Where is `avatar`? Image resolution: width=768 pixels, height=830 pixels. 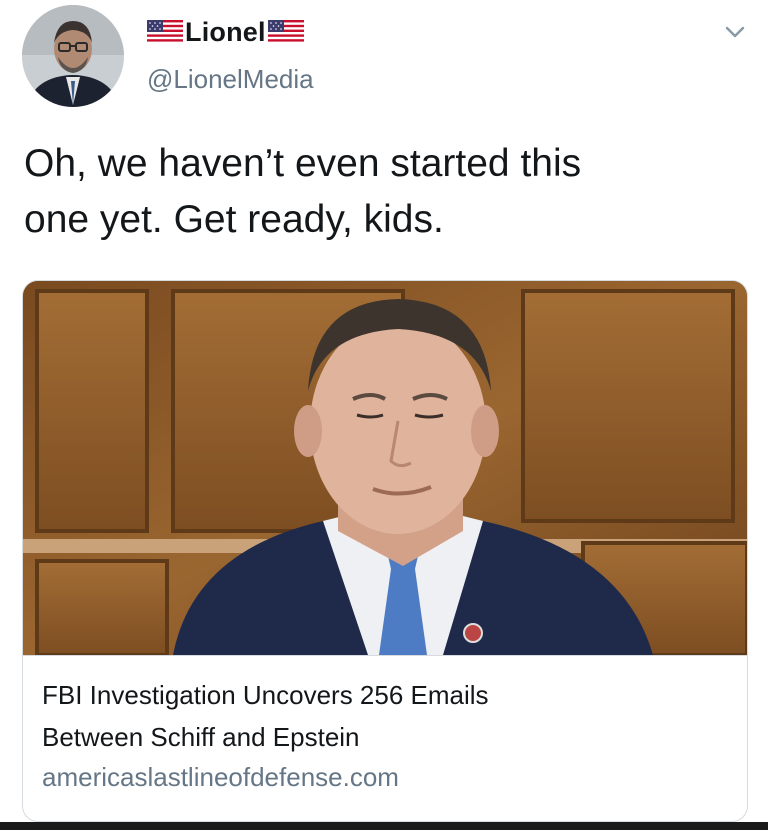
avatar is located at coordinates (73, 56).